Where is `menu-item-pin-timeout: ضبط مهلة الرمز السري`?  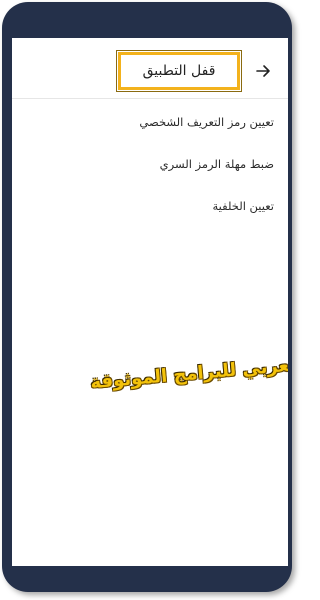 menu-item-pin-timeout: ضبط مهلة الرمز السري is located at coordinates (150, 173).